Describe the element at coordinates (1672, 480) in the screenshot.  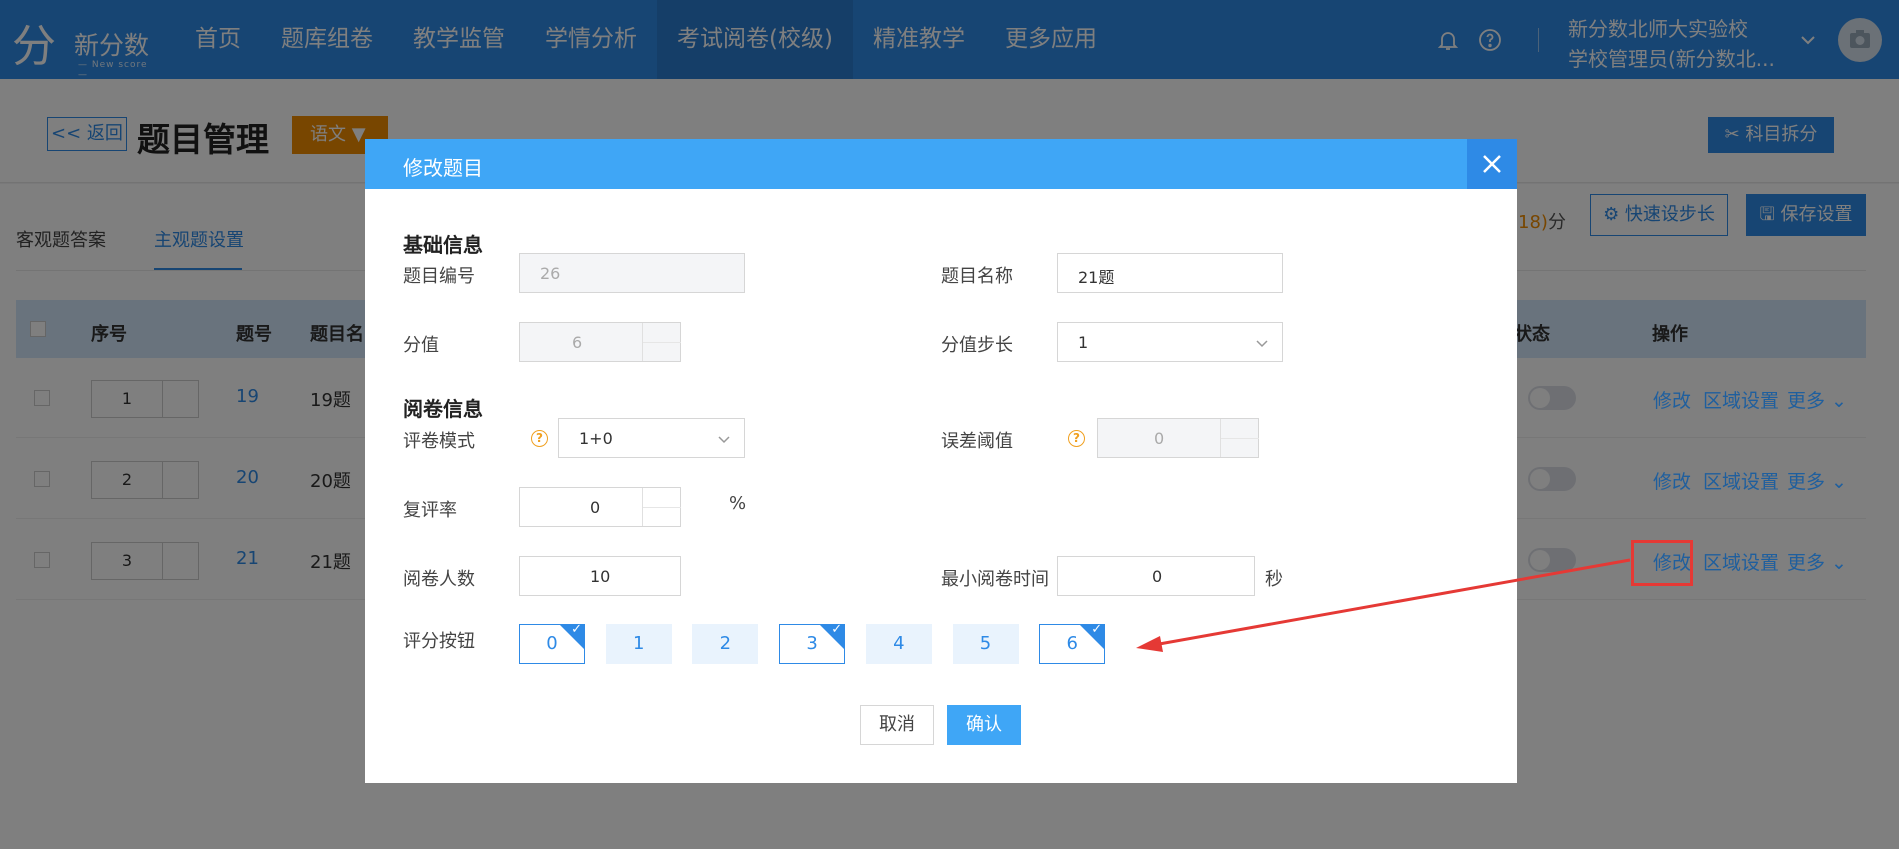
I see `row-2-edit-link: 修改` at that location.